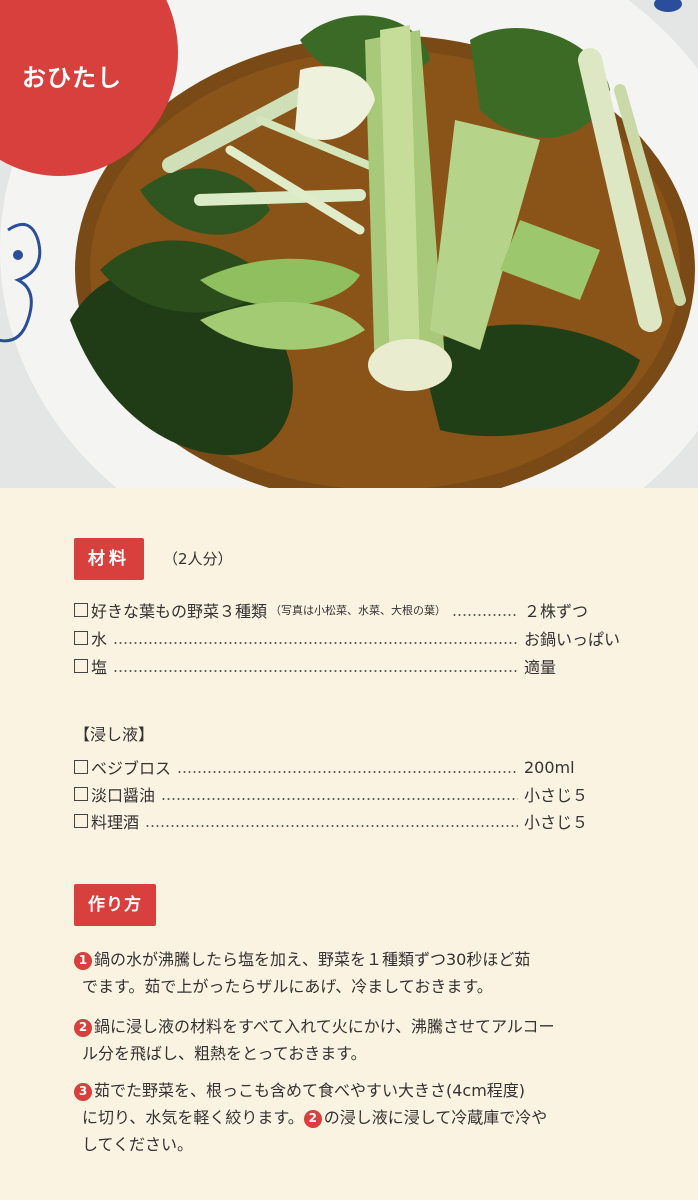 This screenshot has height=1200, width=698. Describe the element at coordinates (123, 795) in the screenshot. I see `marinade-name: 淡口醤油` at that location.